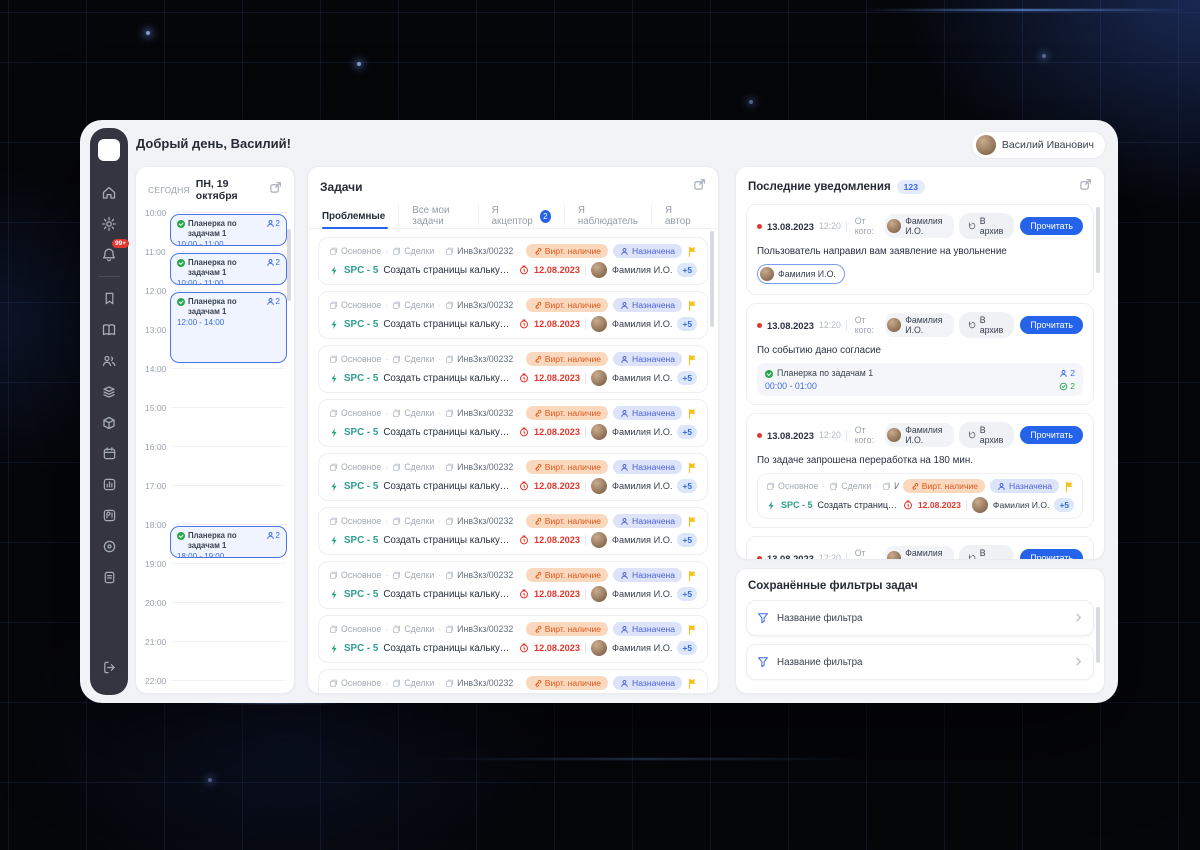 The height and width of the screenshot is (850, 1200). What do you see at coordinates (109, 668) in the screenshot?
I see `logout-icon` at bounding box center [109, 668].